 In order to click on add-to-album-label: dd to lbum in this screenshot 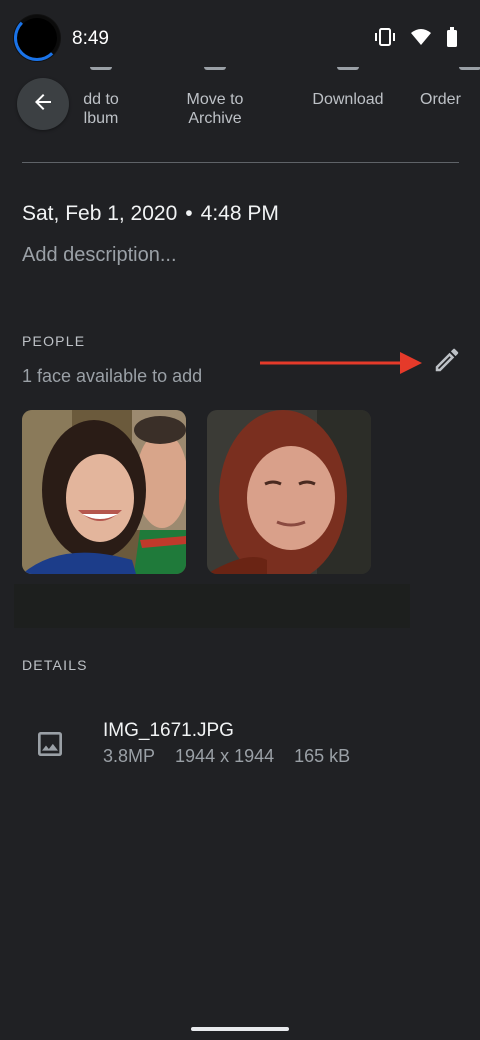, I will do `click(101, 109)`.